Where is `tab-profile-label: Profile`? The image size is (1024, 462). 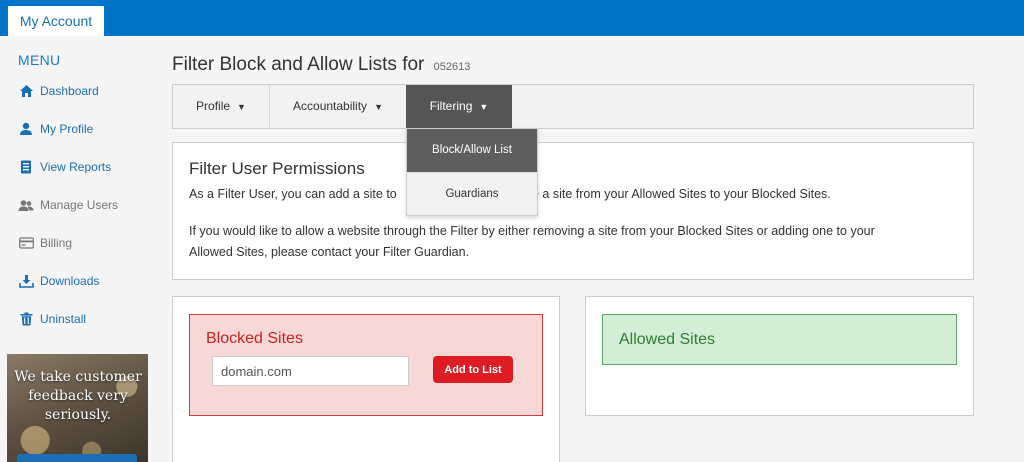
tab-profile-label: Profile is located at coordinates (213, 106).